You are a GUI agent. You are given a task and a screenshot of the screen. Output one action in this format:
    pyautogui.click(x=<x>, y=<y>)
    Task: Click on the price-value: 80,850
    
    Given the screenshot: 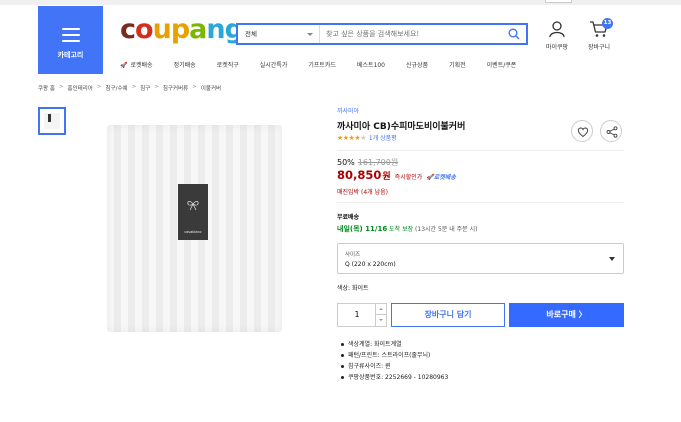 What is the action you would take?
    pyautogui.click(x=359, y=175)
    